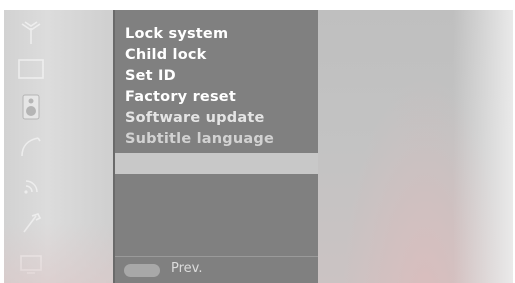  I want to click on antenna-icon, so click(31, 33).